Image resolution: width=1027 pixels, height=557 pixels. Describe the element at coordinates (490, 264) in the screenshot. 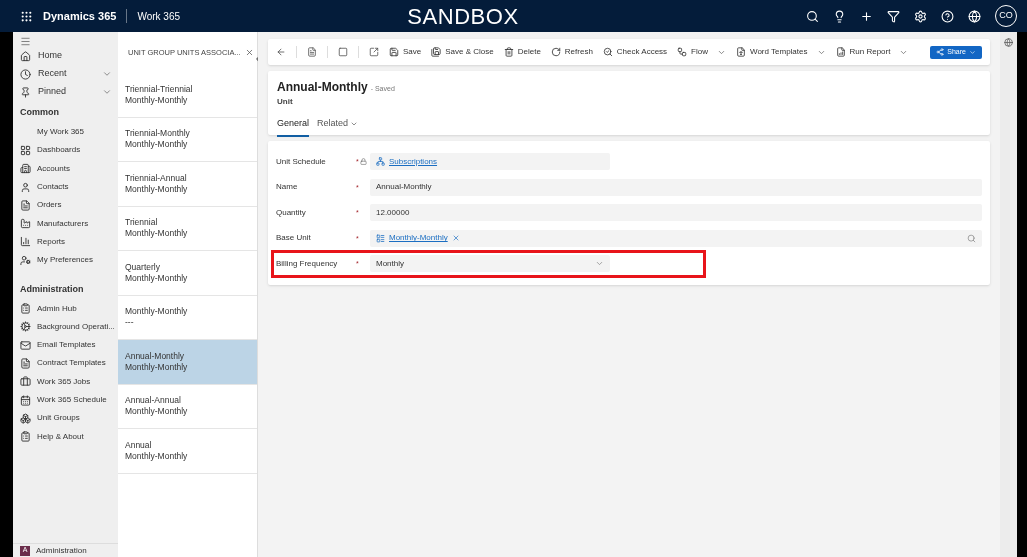

I see `dropdown-field: Monthly` at that location.